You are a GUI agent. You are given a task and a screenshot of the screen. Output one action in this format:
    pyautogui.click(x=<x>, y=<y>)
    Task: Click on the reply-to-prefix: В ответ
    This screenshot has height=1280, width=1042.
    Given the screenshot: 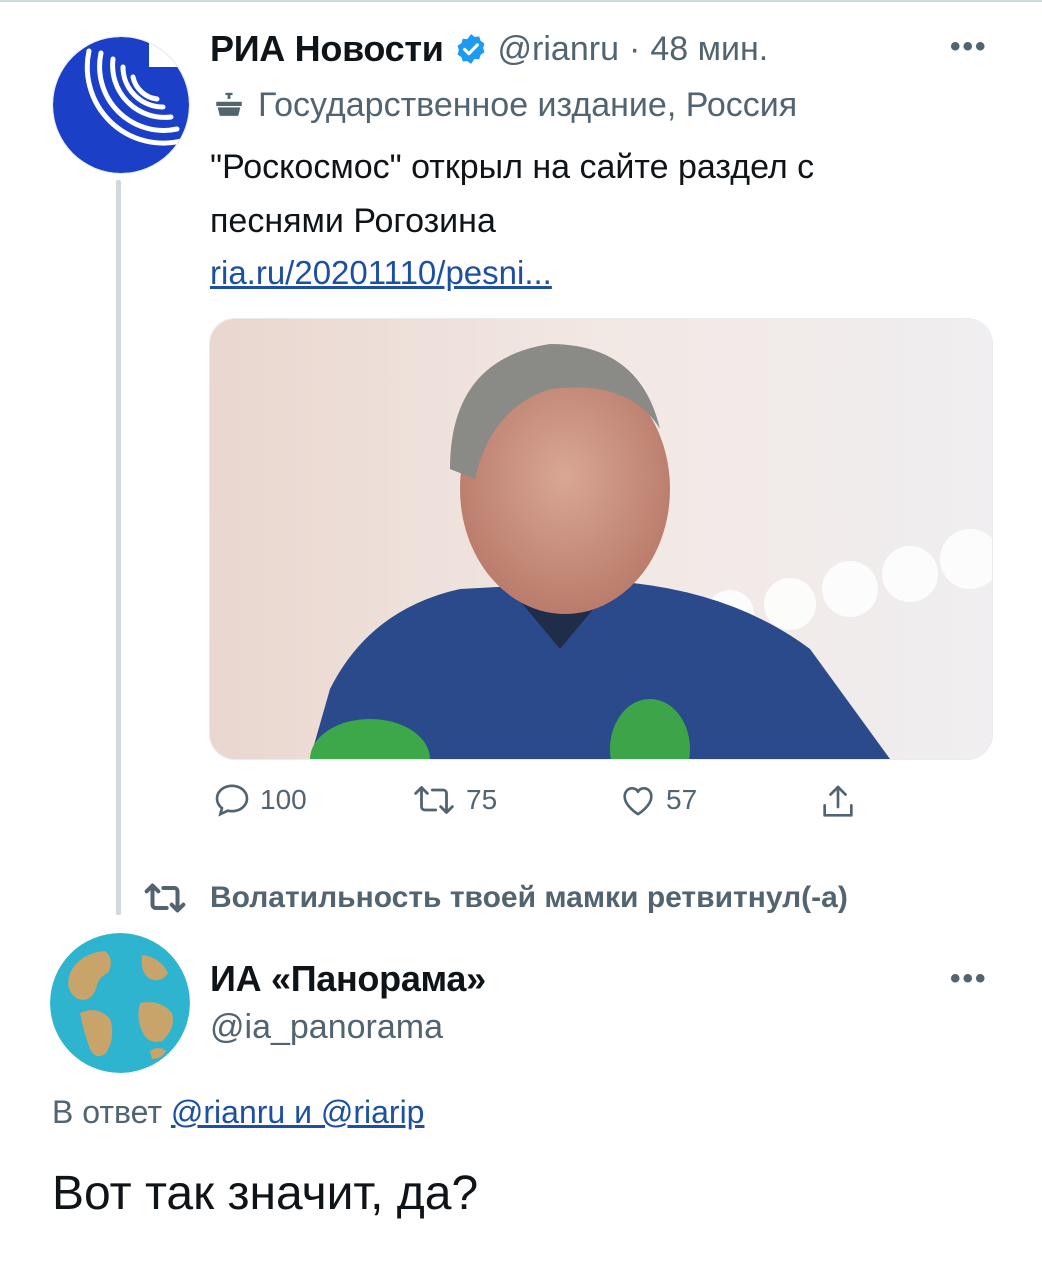 What is the action you would take?
    pyautogui.click(x=107, y=1112)
    